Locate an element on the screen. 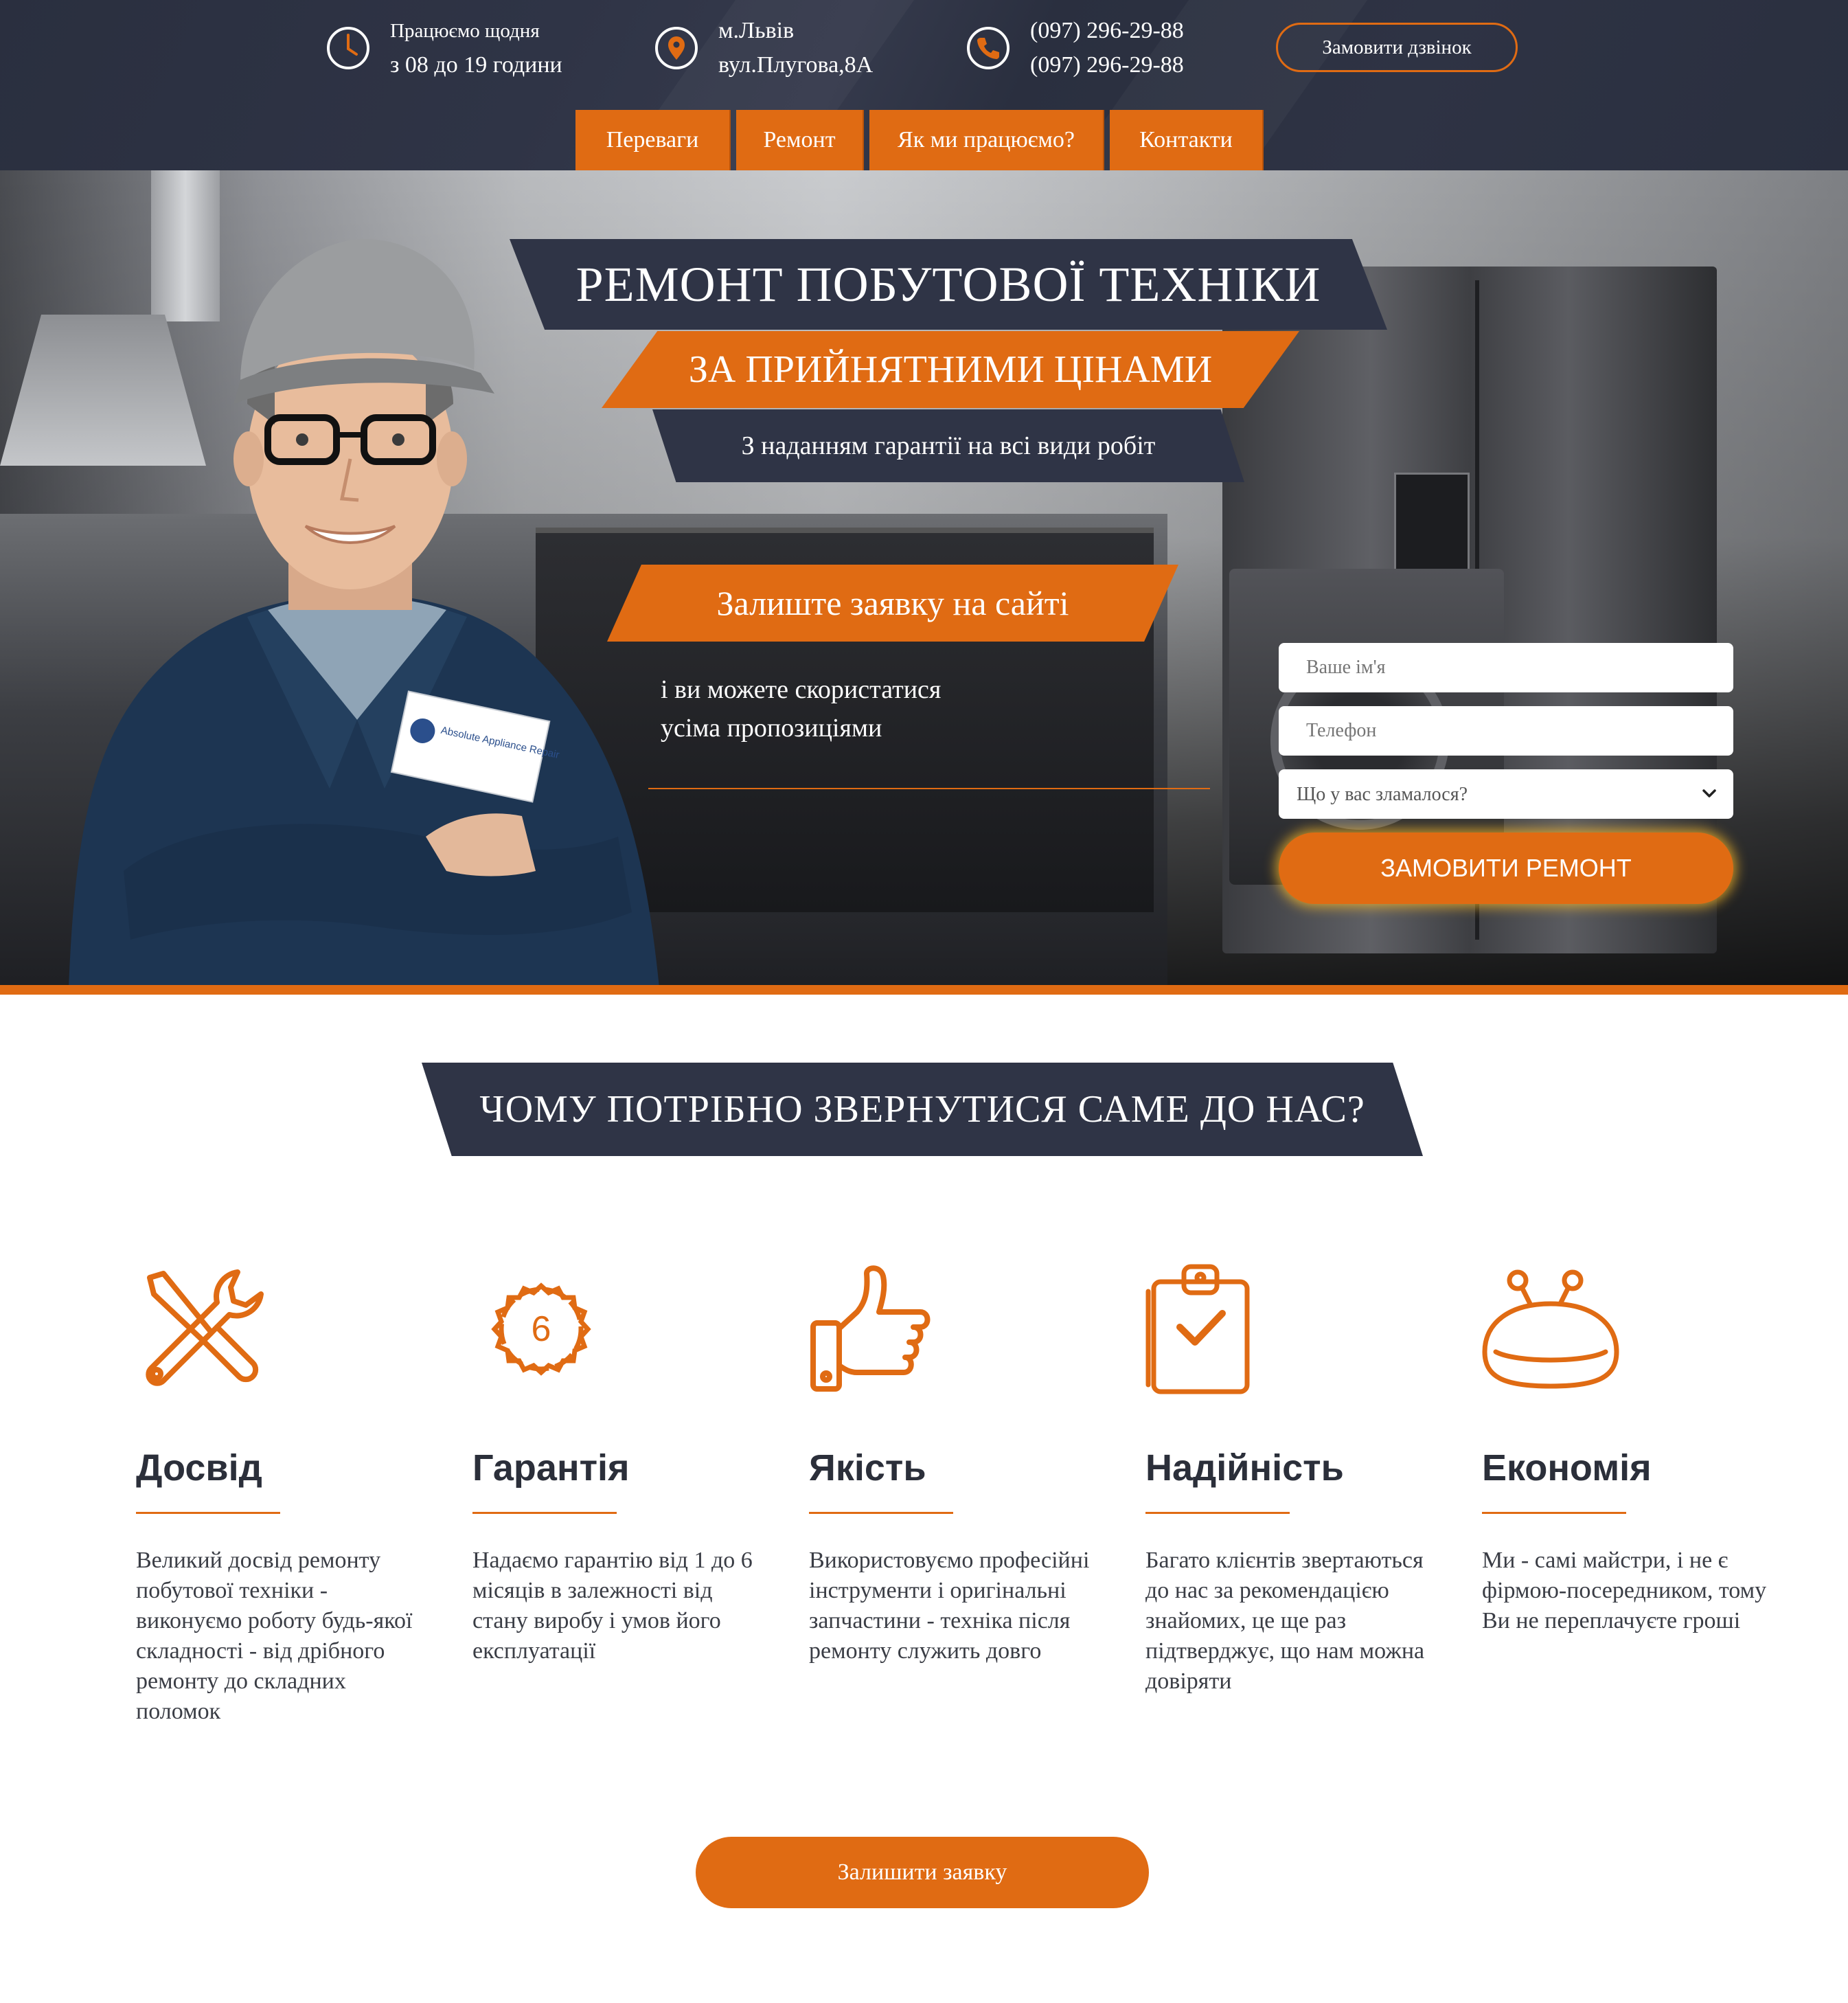 The width and height of the screenshot is (1848, 2003). why-us-title: ЧОМУ ПОТРІБНО ЗВЕРНУТИСЯ САМЕ ДО НАС? is located at coordinates (922, 1109).